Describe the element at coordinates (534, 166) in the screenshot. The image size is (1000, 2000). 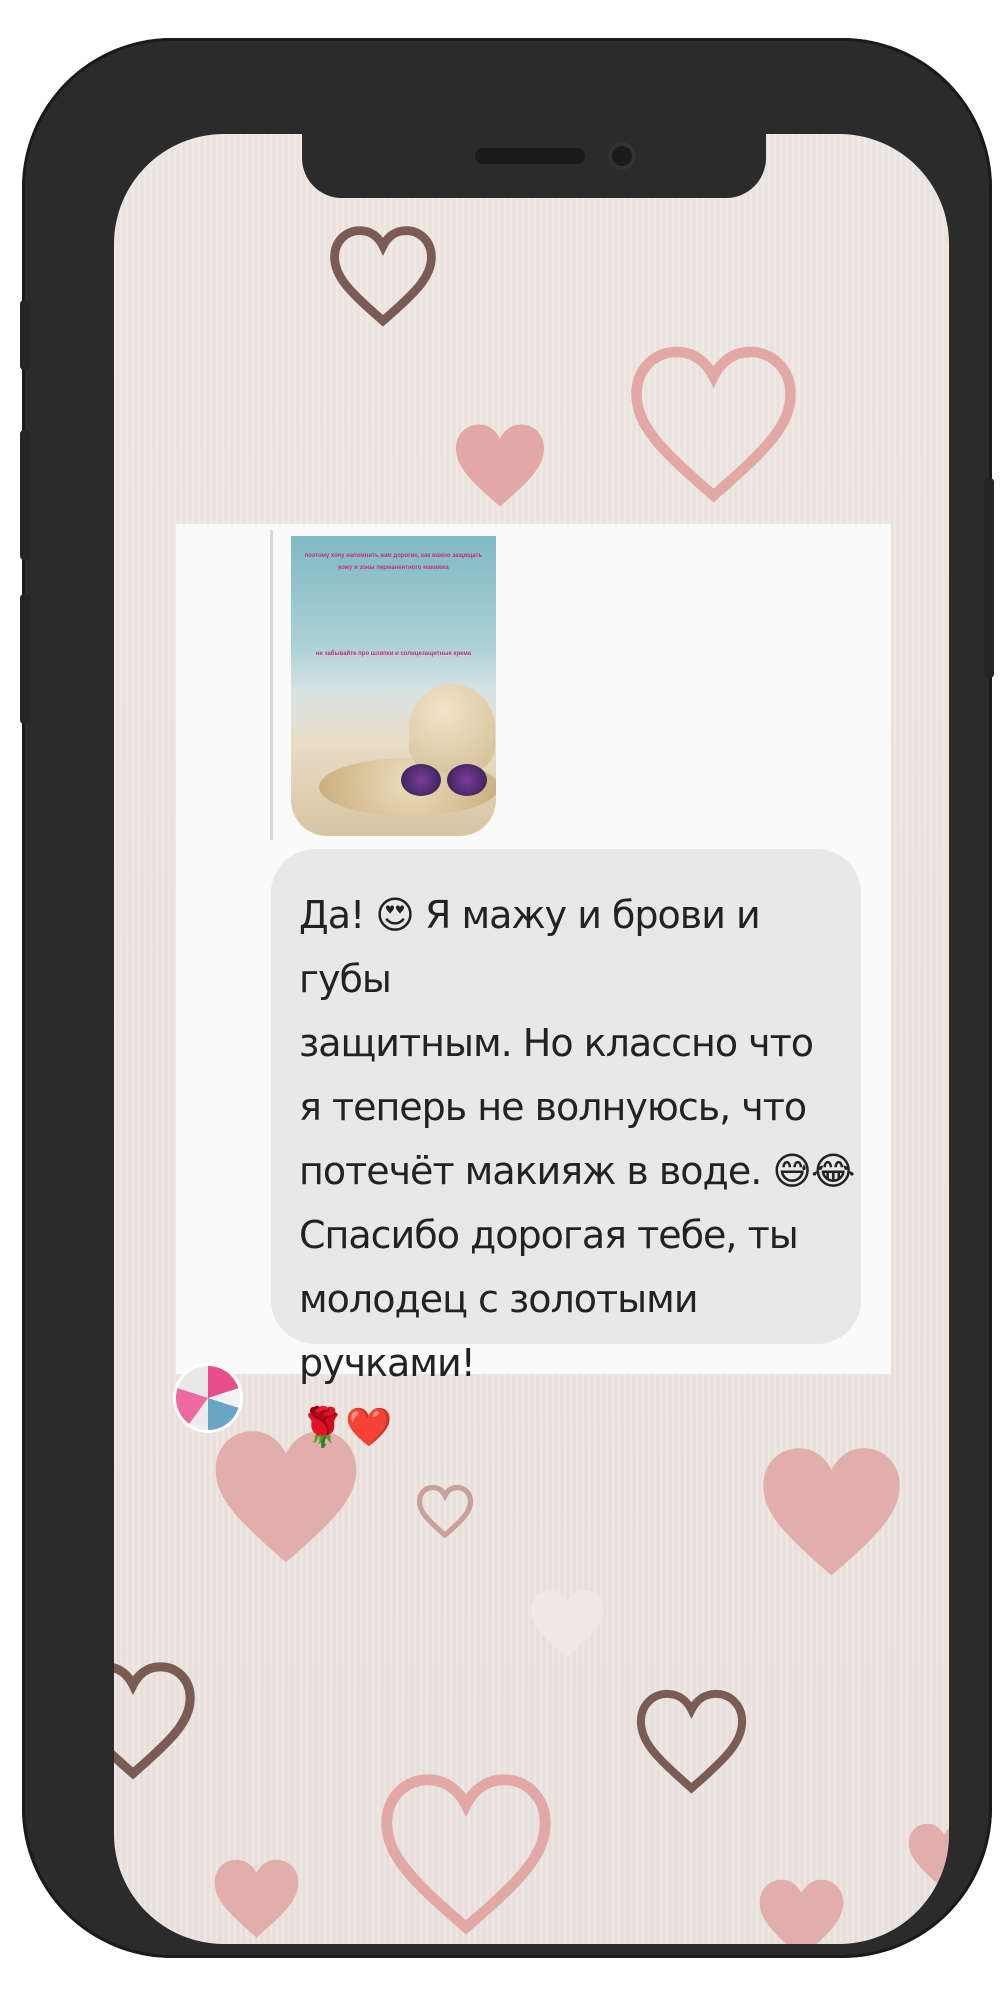
I see `notch` at that location.